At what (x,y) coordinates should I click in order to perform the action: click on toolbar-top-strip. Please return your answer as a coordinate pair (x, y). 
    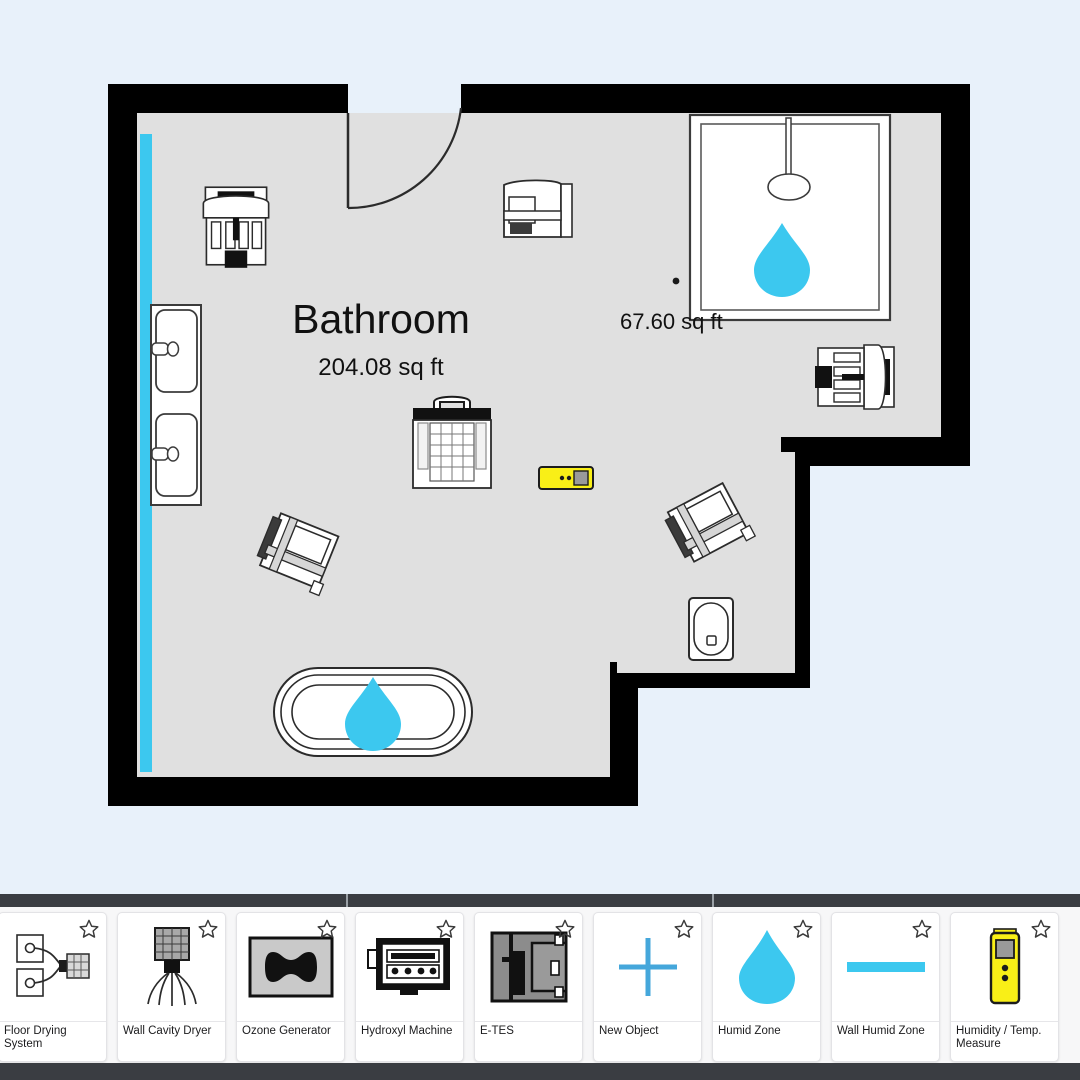
    Looking at the image, I should click on (540, 900).